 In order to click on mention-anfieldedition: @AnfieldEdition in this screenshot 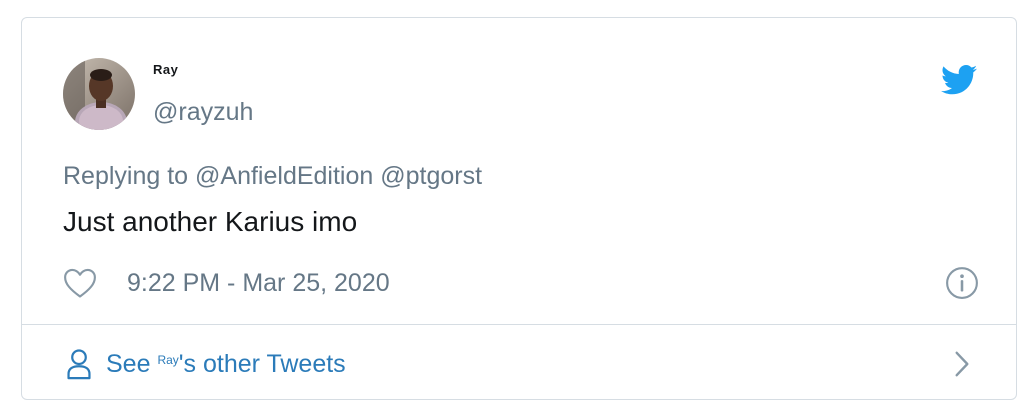, I will do `click(284, 176)`.